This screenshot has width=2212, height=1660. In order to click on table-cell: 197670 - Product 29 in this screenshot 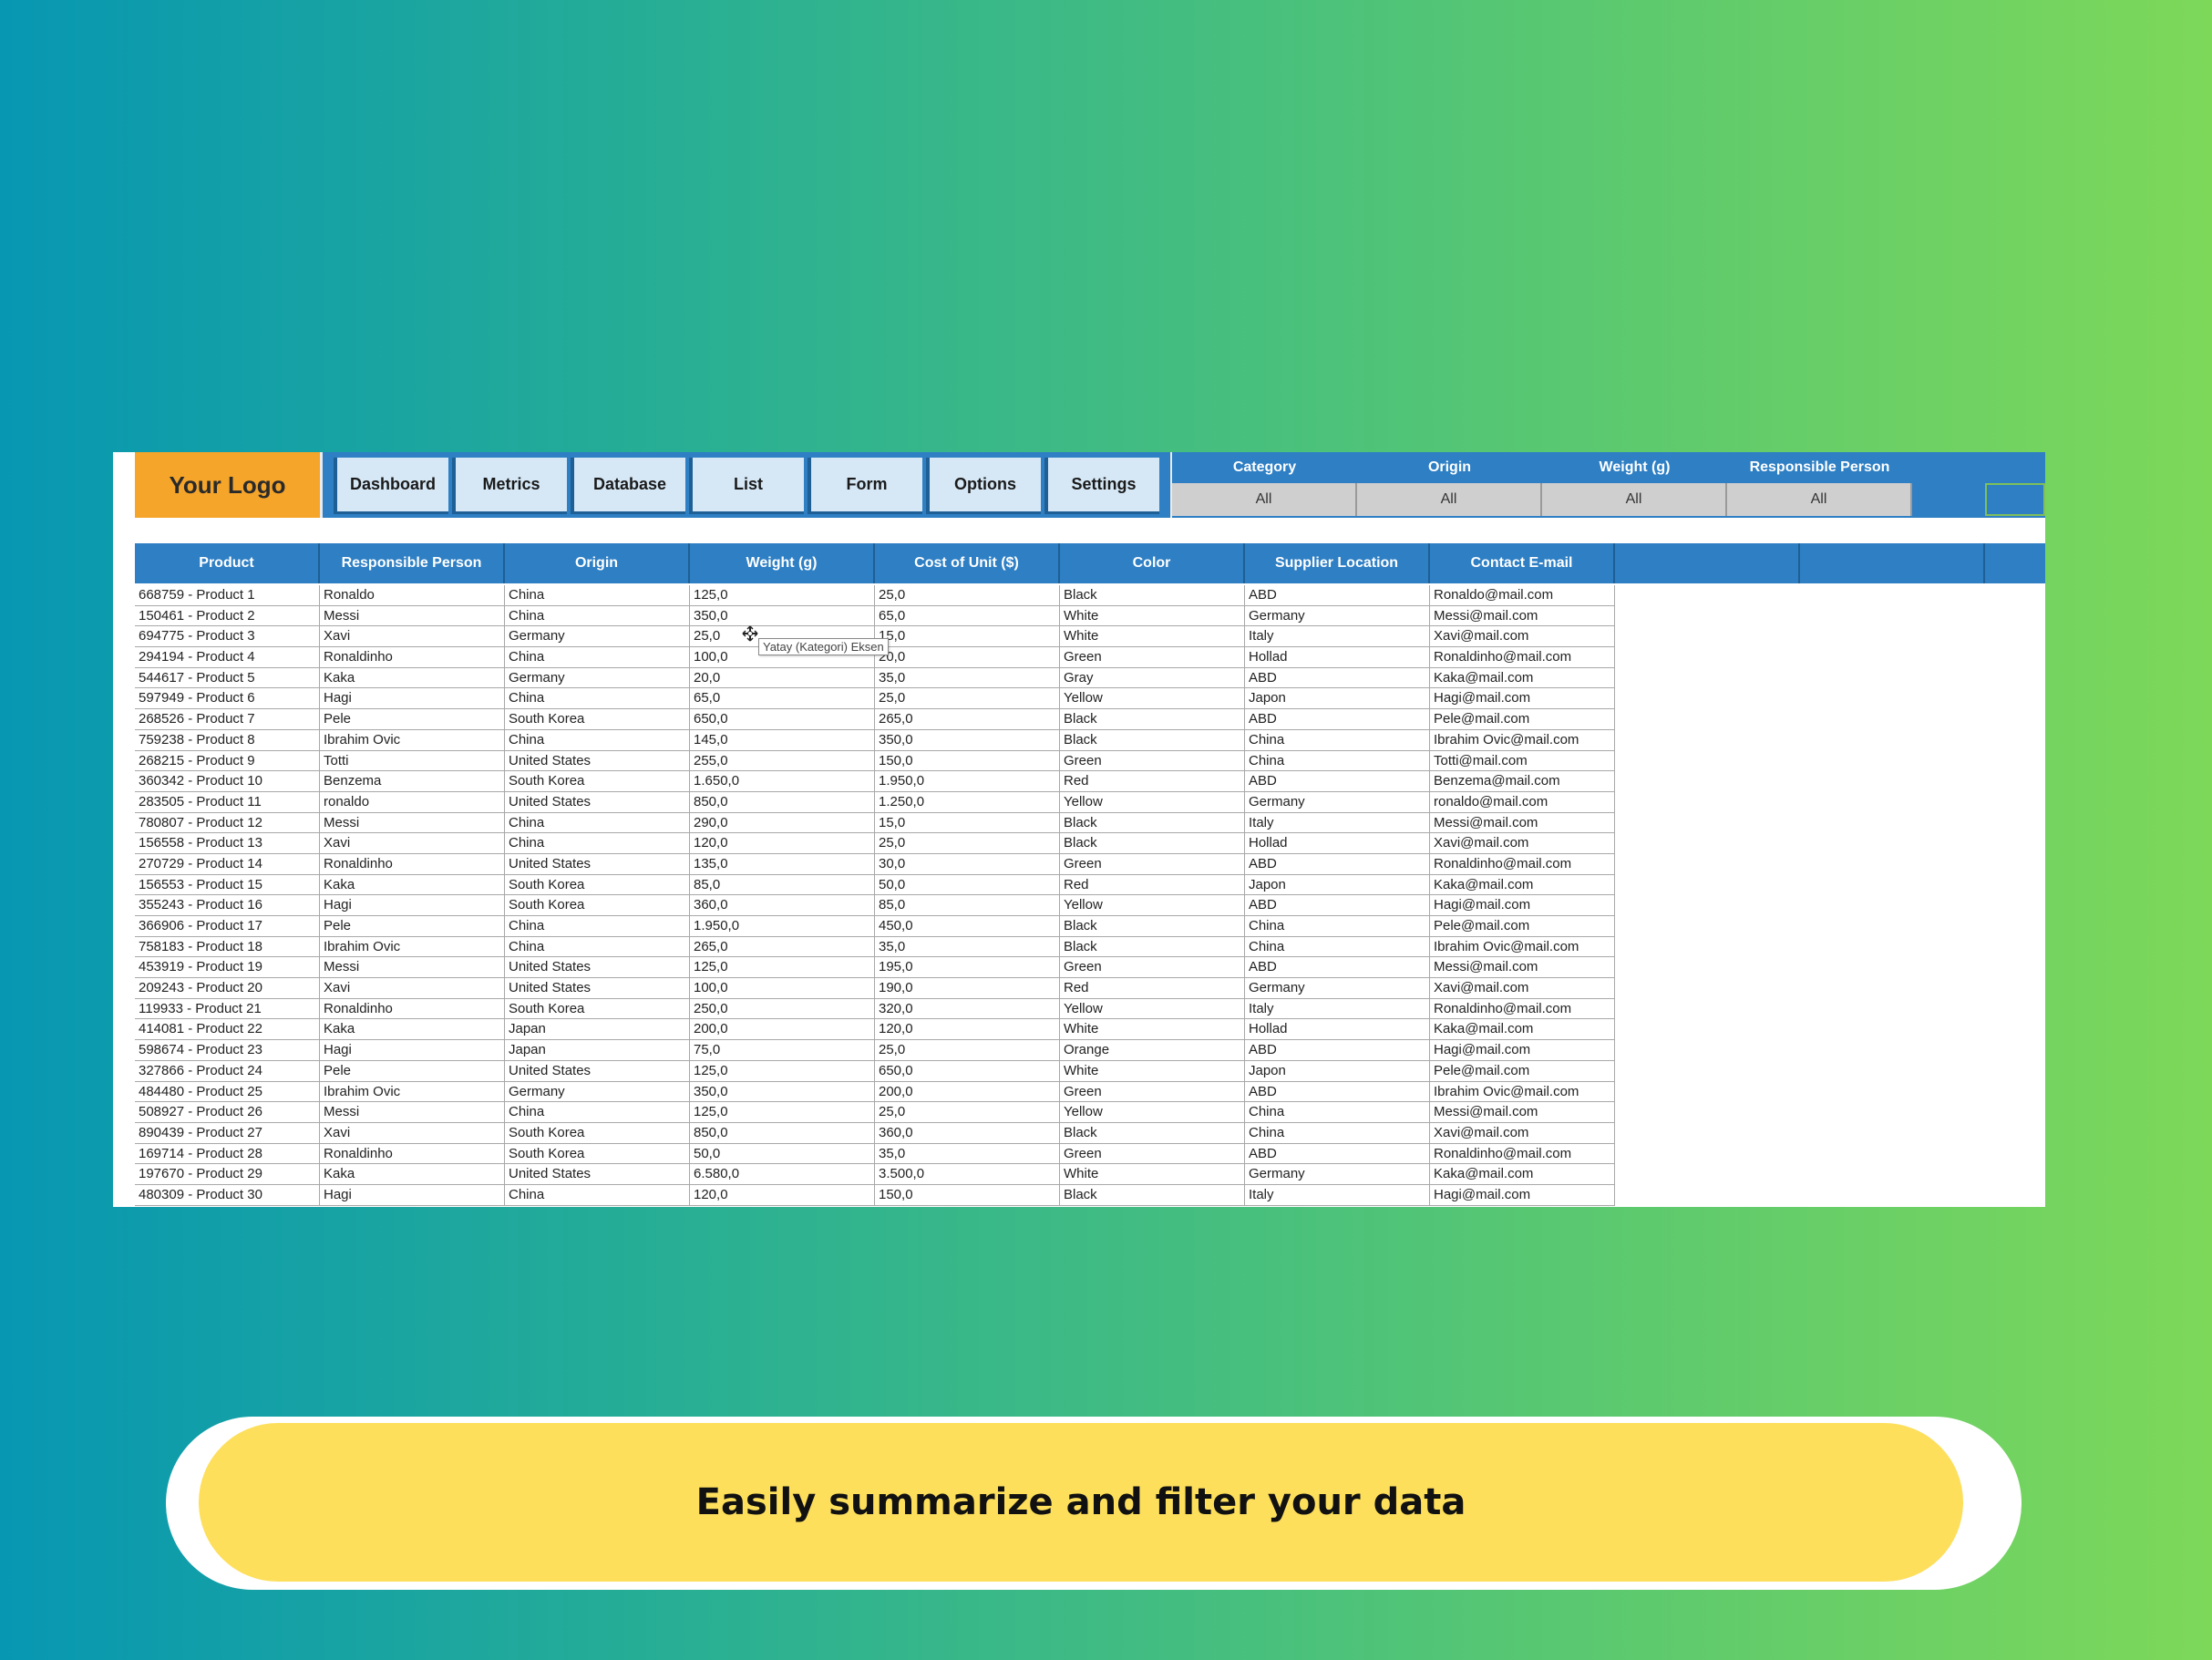, I will do `click(227, 1174)`.